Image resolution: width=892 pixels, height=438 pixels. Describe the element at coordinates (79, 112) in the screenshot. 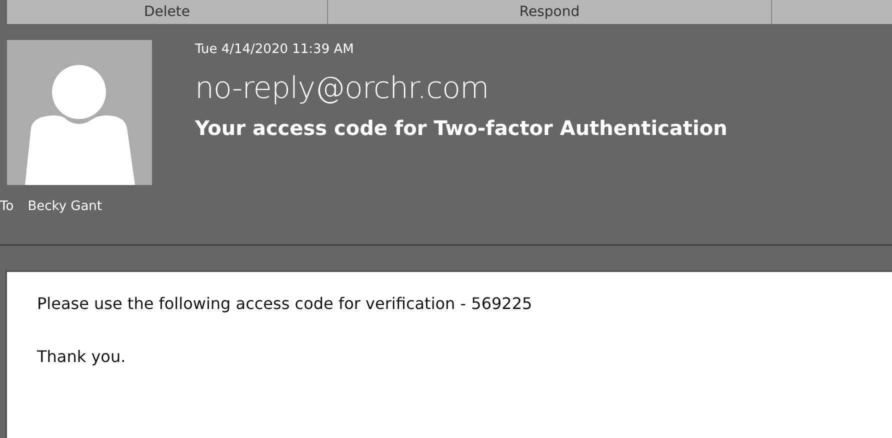

I see `avatar-icon` at that location.